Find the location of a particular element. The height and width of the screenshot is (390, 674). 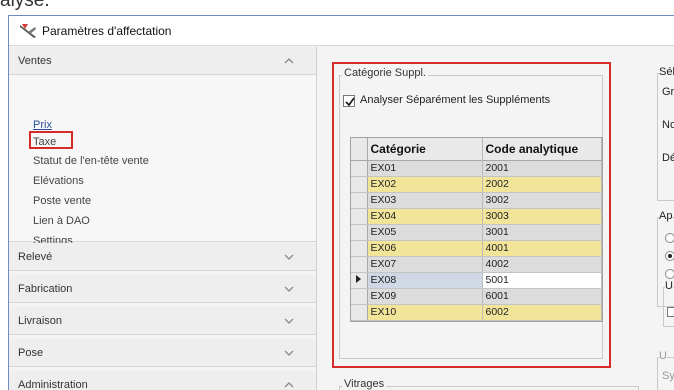

categorie-cell: EX09 is located at coordinates (425, 296).